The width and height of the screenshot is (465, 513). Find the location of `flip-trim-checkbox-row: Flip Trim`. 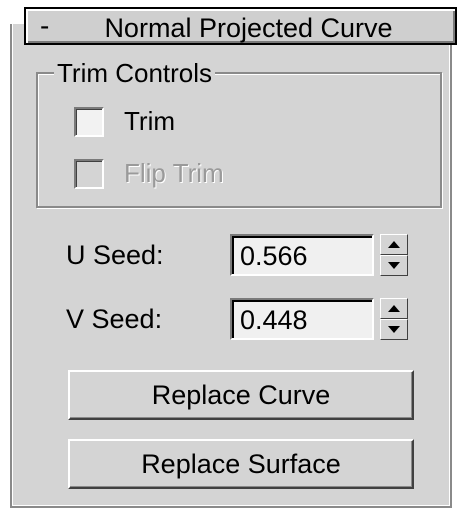

flip-trim-checkbox-row: Flip Trim is located at coordinates (149, 173).